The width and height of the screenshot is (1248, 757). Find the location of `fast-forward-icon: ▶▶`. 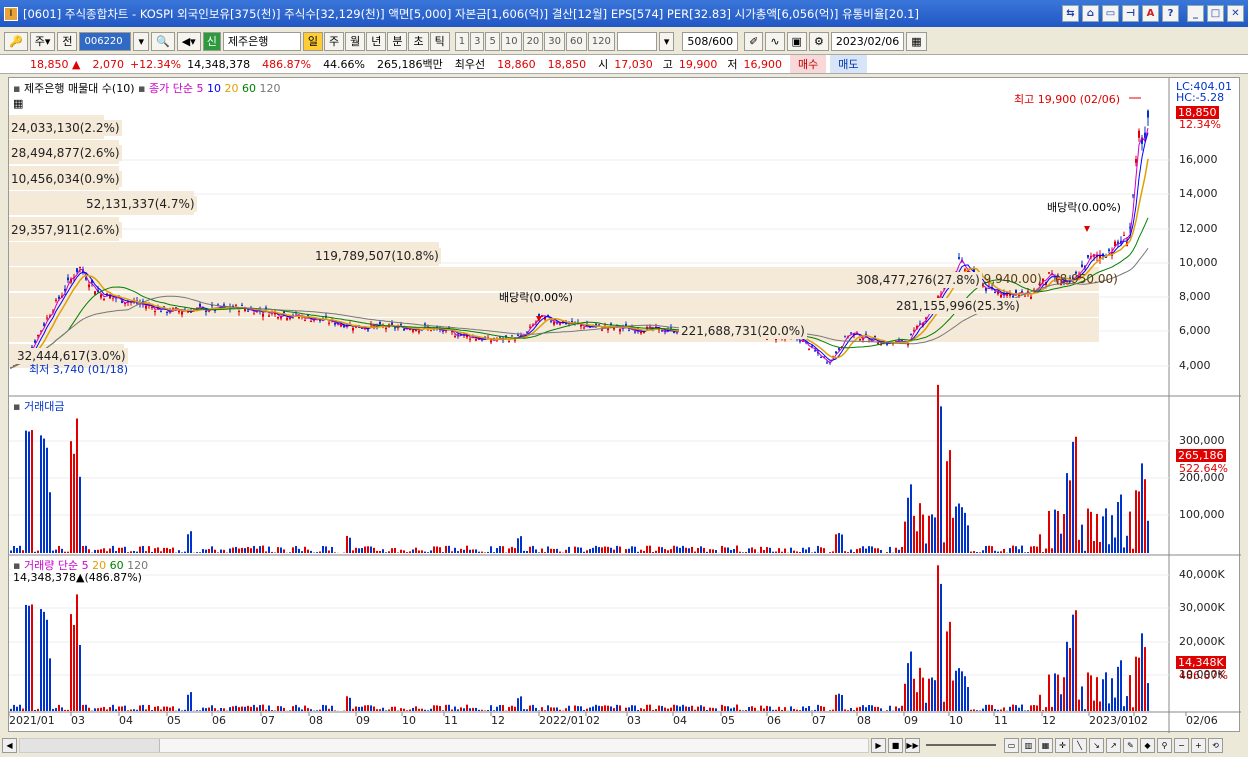

fast-forward-icon: ▶▶ is located at coordinates (912, 745).